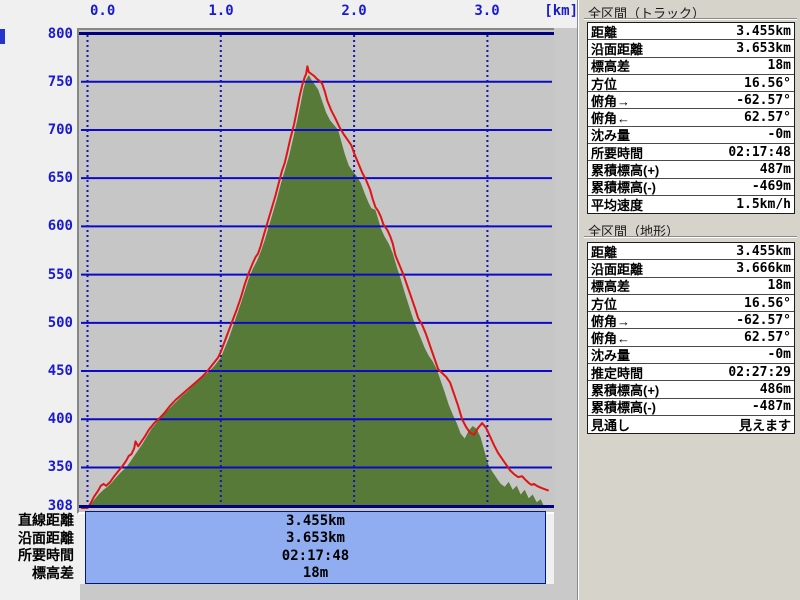 The height and width of the screenshot is (600, 800). I want to click on stat-label: 俯角→, so click(611, 321).